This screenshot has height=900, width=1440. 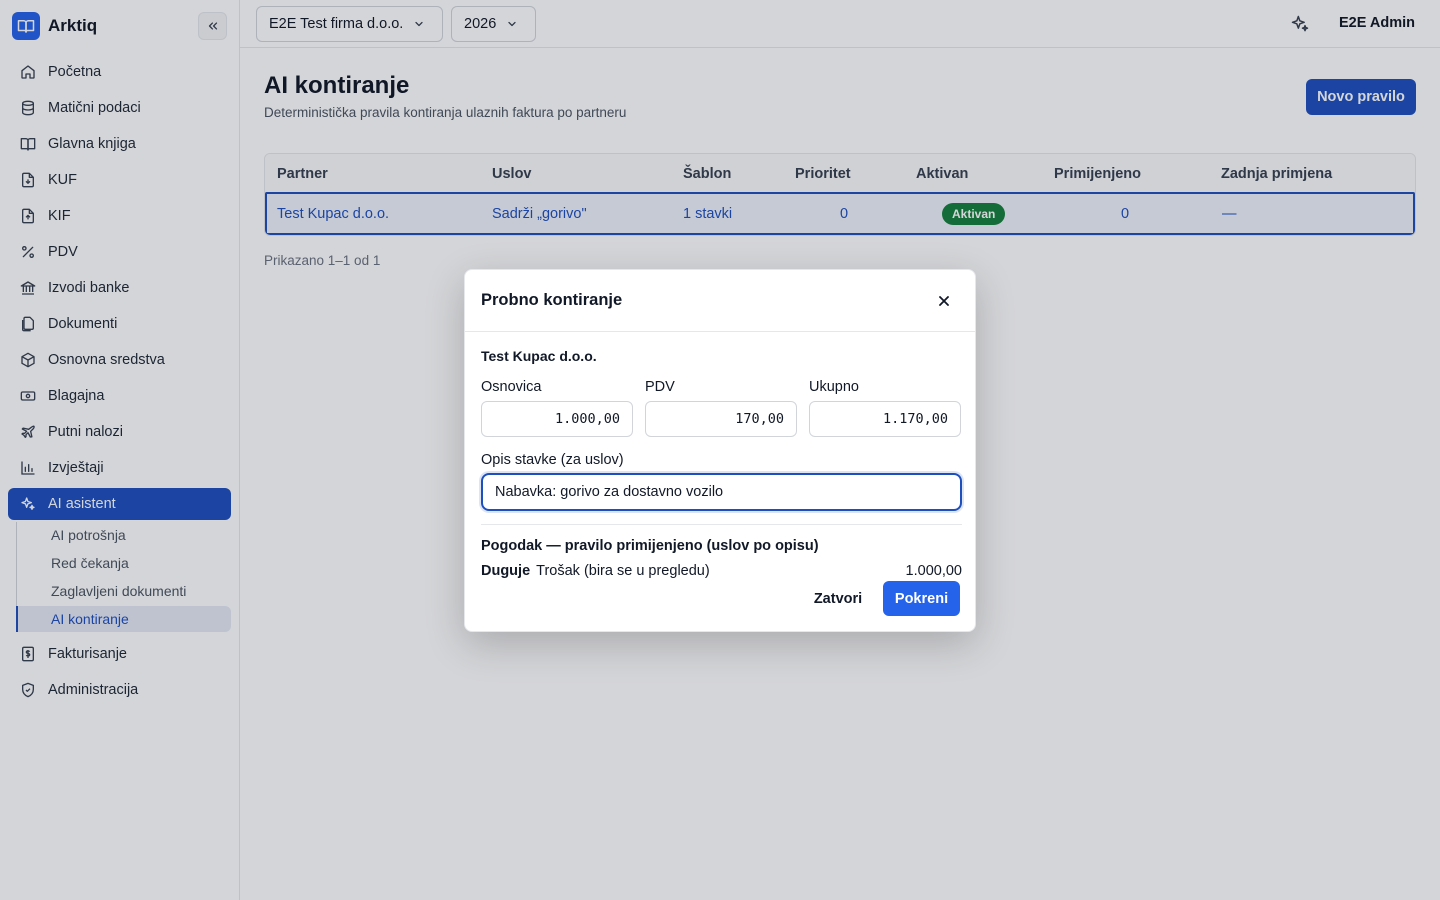 What do you see at coordinates (506, 571) in the screenshot?
I see `debit-label: Duguje` at bounding box center [506, 571].